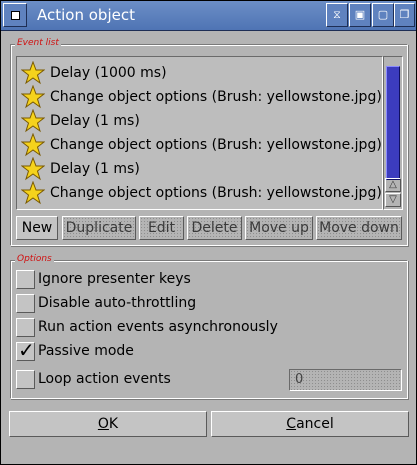 This screenshot has height=465, width=417. What do you see at coordinates (25, 279) in the screenshot?
I see `ignore-presenter-keys-checkbox` at bounding box center [25, 279].